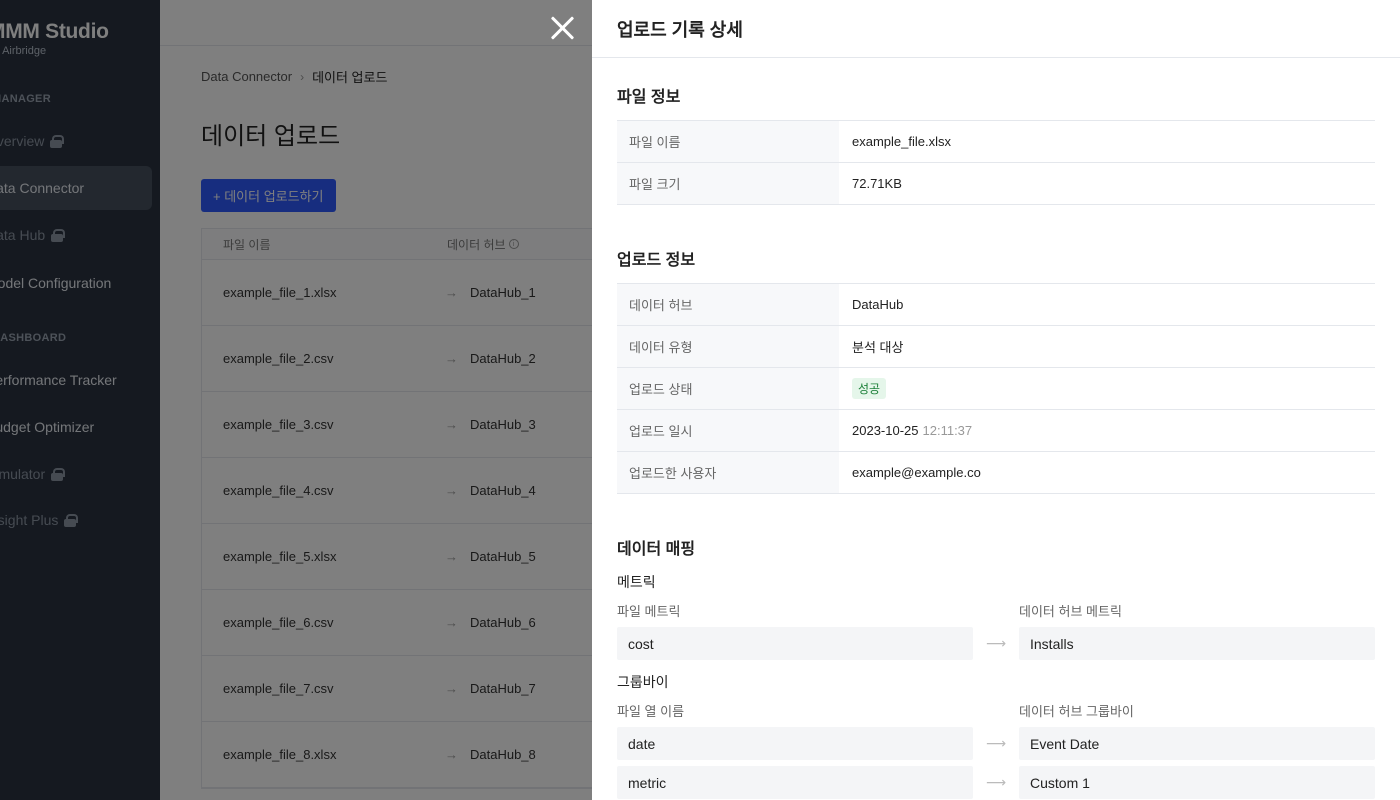  What do you see at coordinates (996, 305) in the screenshot?
I see `table-row: 데이터 허브 DataHub` at bounding box center [996, 305].